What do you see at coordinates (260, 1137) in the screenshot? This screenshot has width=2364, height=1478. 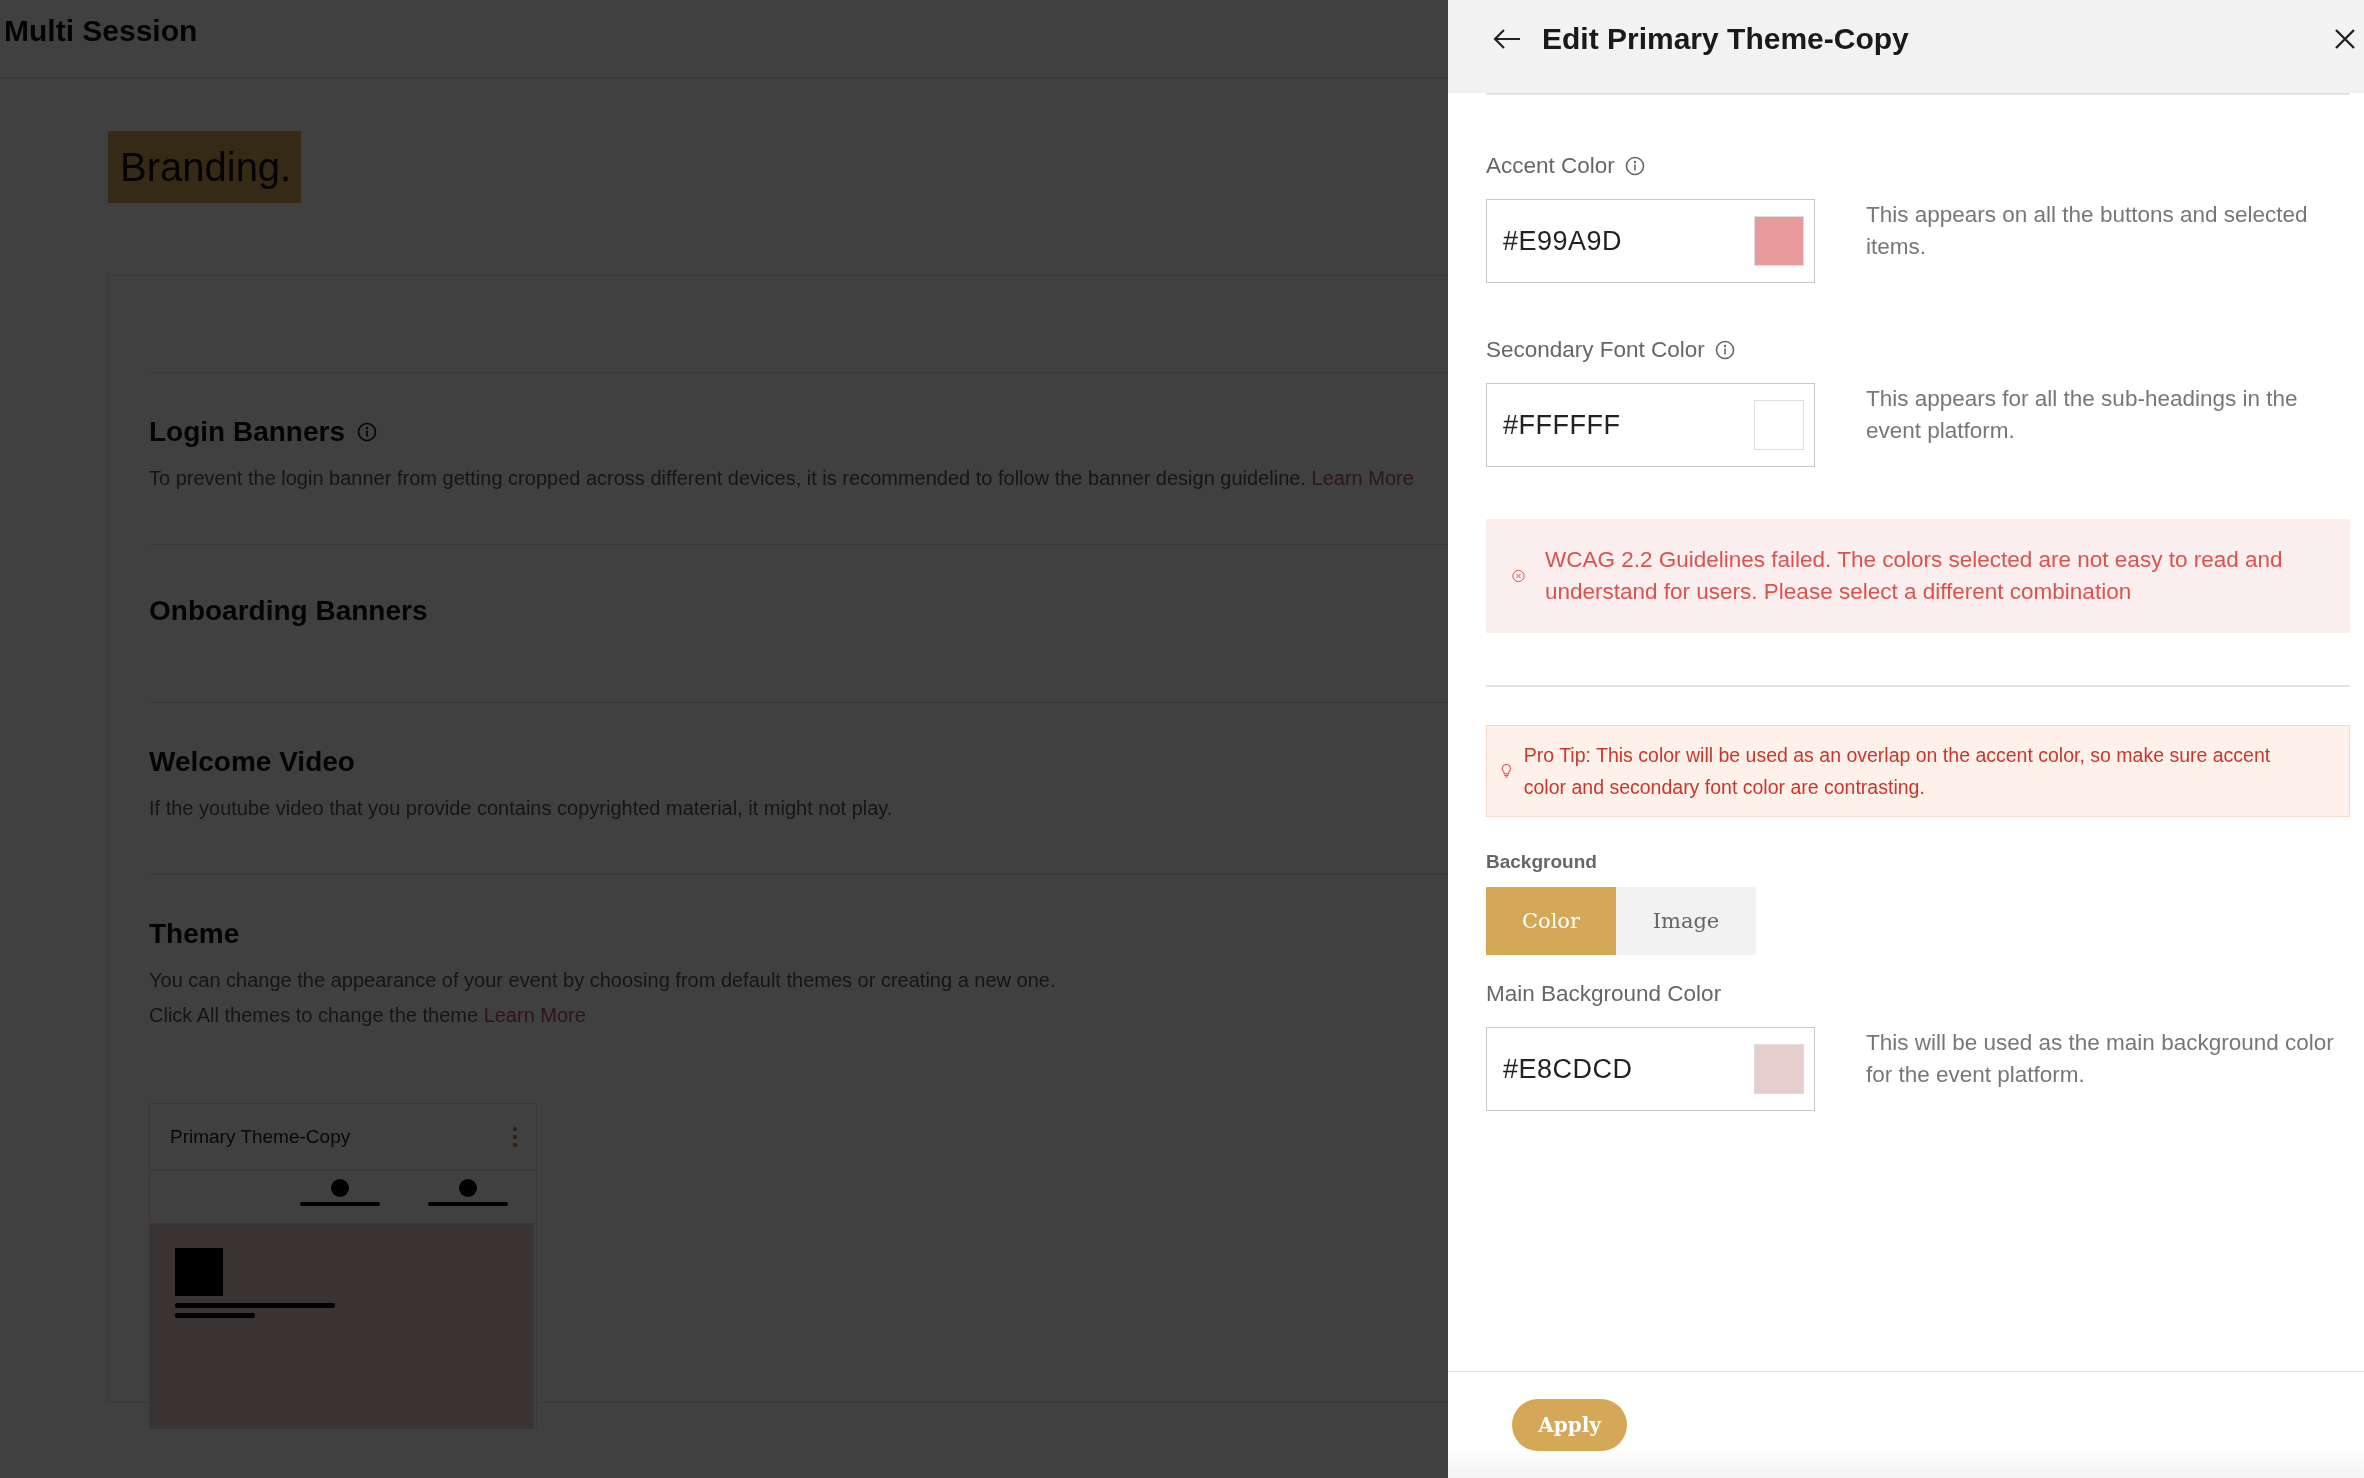 I see `theme-name: Primary Theme-Copy` at bounding box center [260, 1137].